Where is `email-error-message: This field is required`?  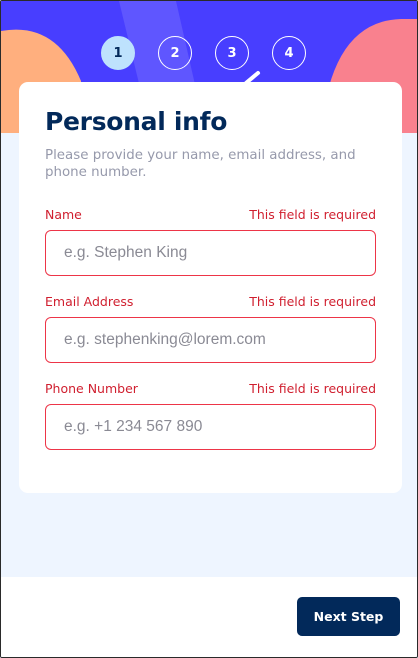
email-error-message: This field is required is located at coordinates (312, 301).